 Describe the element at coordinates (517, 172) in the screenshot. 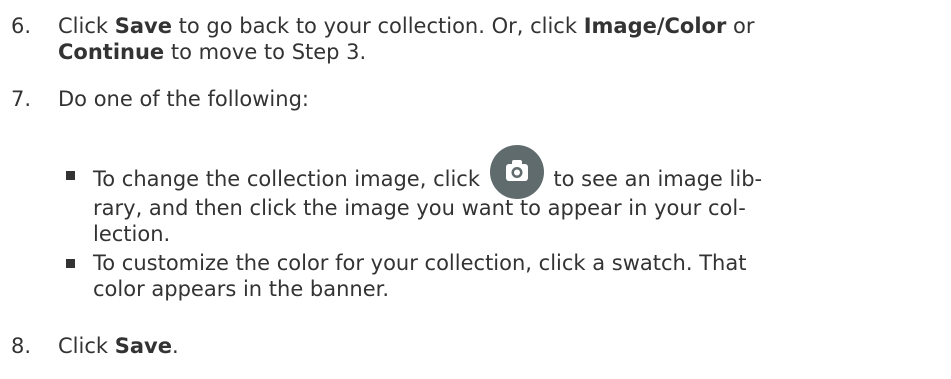

I see `camera-icon` at that location.